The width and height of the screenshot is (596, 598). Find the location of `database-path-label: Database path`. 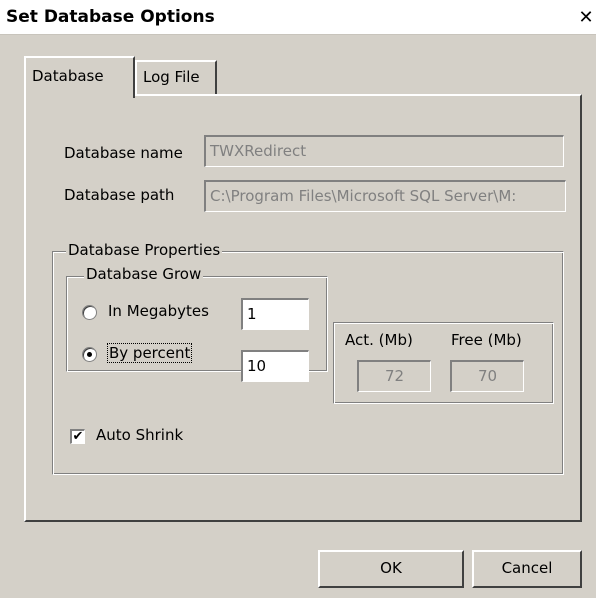

database-path-label: Database path is located at coordinates (119, 195).